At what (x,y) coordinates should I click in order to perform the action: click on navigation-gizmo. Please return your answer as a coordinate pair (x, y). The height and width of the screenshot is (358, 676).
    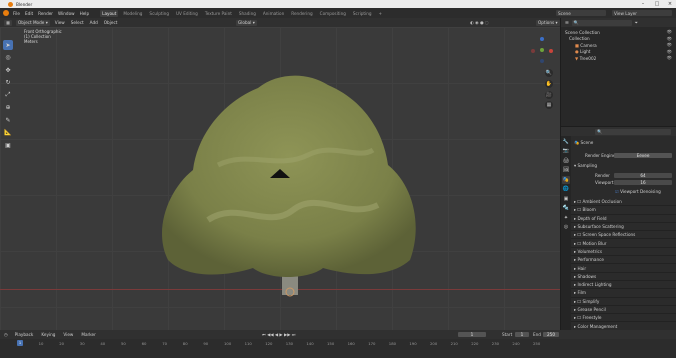
    Looking at the image, I should click on (542, 50).